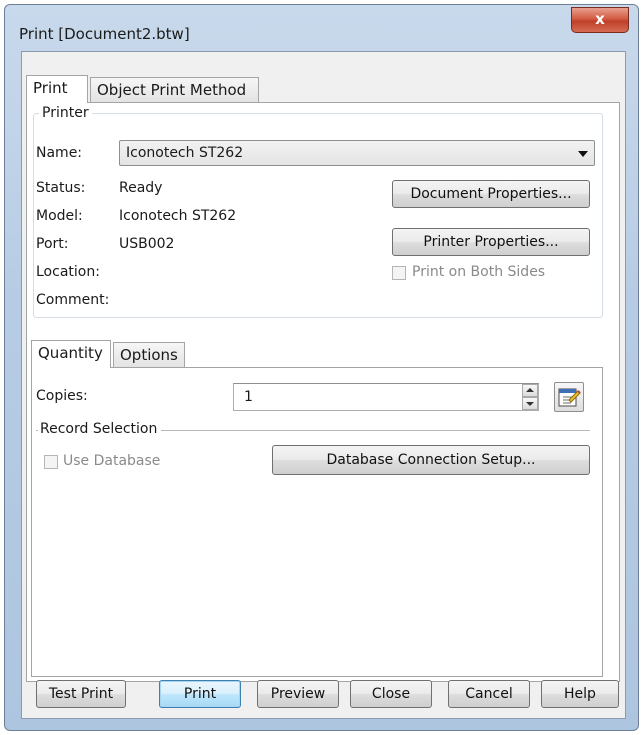 The height and width of the screenshot is (735, 643). I want to click on window-title: Print [Document2.btw], so click(104, 34).